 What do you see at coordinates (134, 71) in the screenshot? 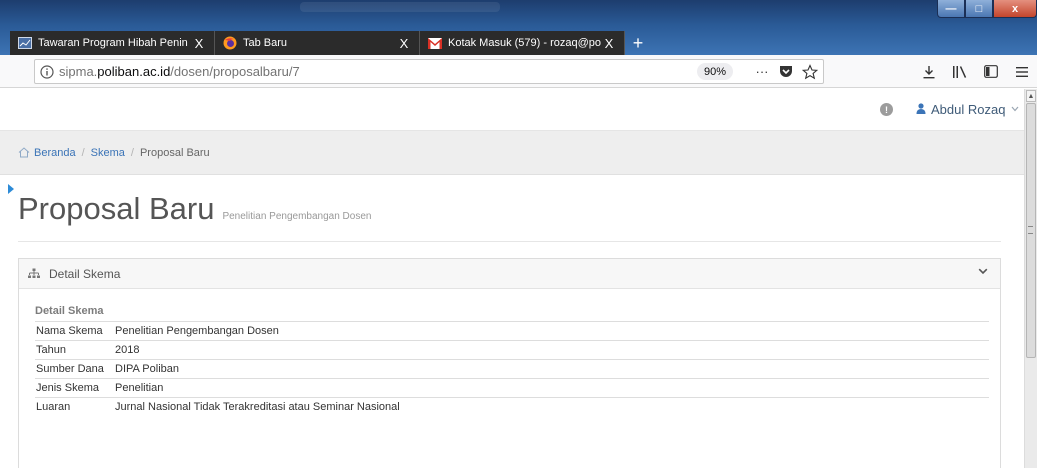
I see `url-domain: poliban.ac.id` at bounding box center [134, 71].